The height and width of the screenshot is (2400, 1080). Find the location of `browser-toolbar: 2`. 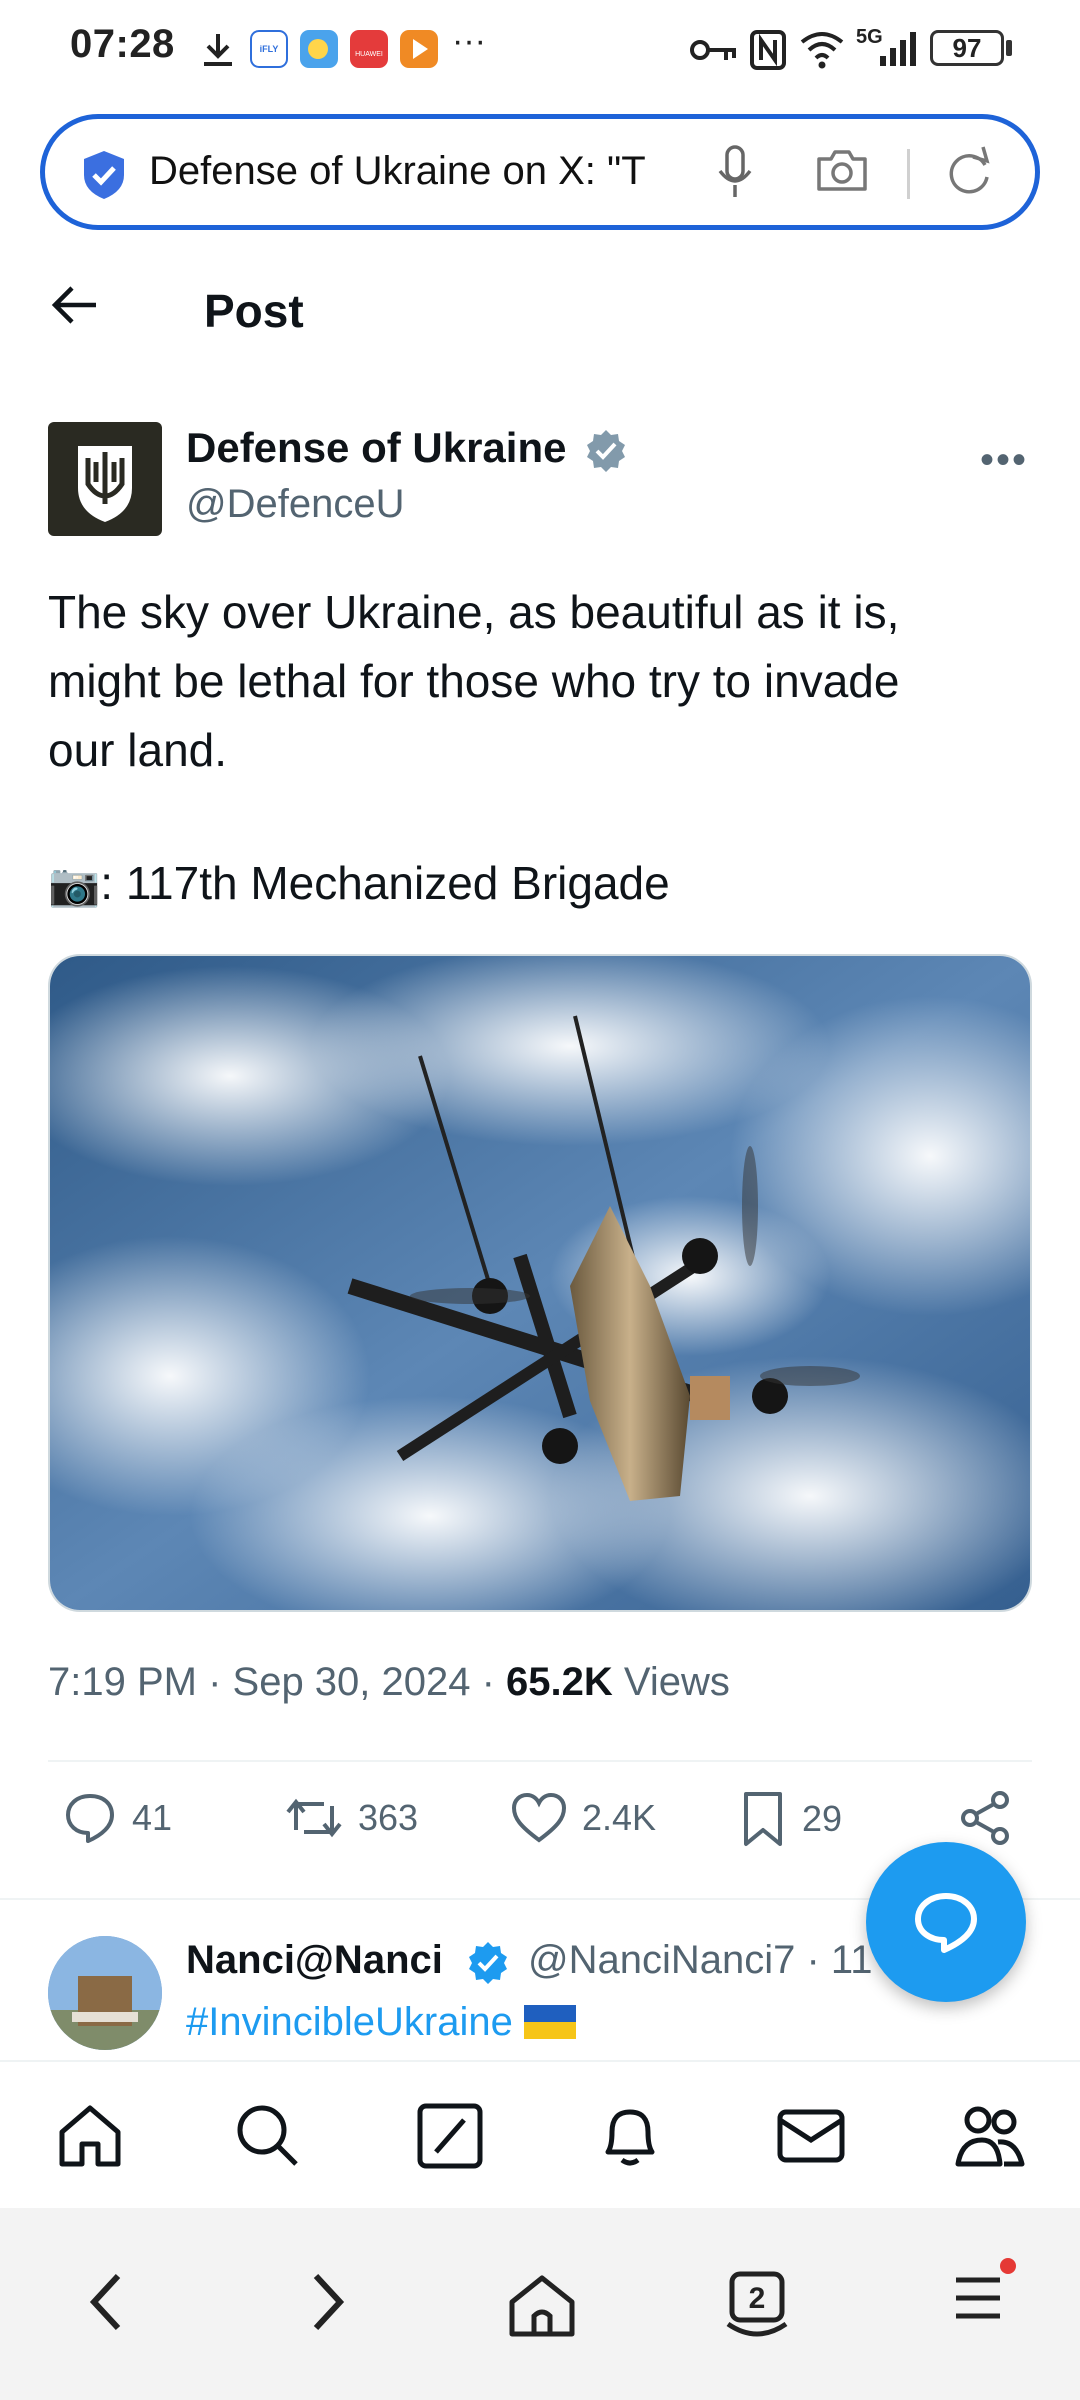

browser-toolbar: 2 is located at coordinates (540, 2304).